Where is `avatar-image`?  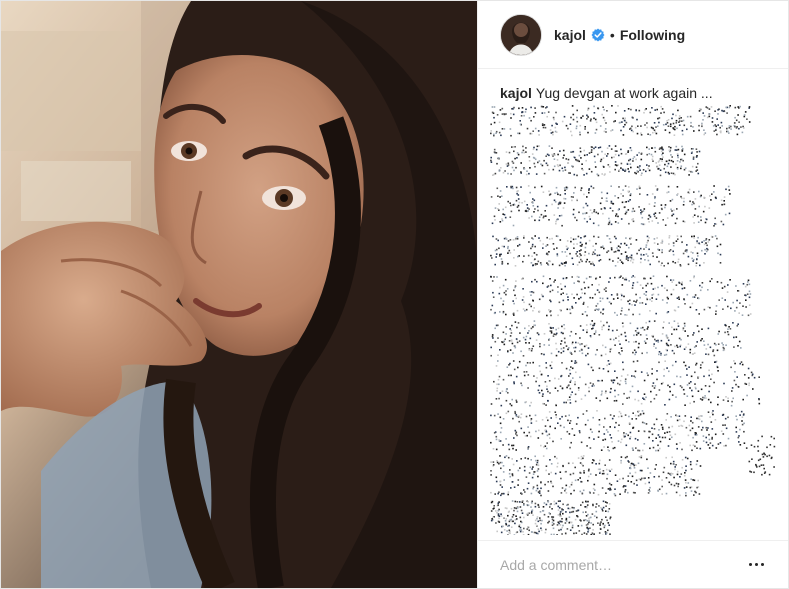 avatar-image is located at coordinates (521, 34).